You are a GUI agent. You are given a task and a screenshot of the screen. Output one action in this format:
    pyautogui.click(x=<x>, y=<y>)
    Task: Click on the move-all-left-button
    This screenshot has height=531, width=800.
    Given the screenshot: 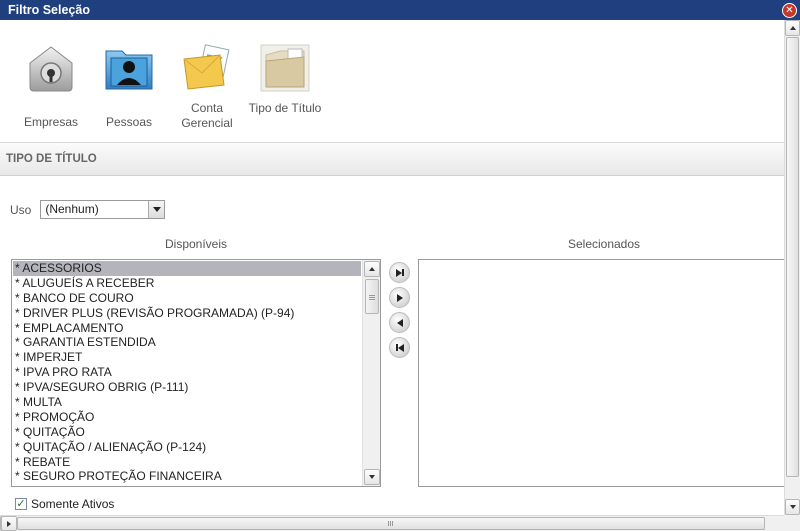 What is the action you would take?
    pyautogui.click(x=399, y=347)
    